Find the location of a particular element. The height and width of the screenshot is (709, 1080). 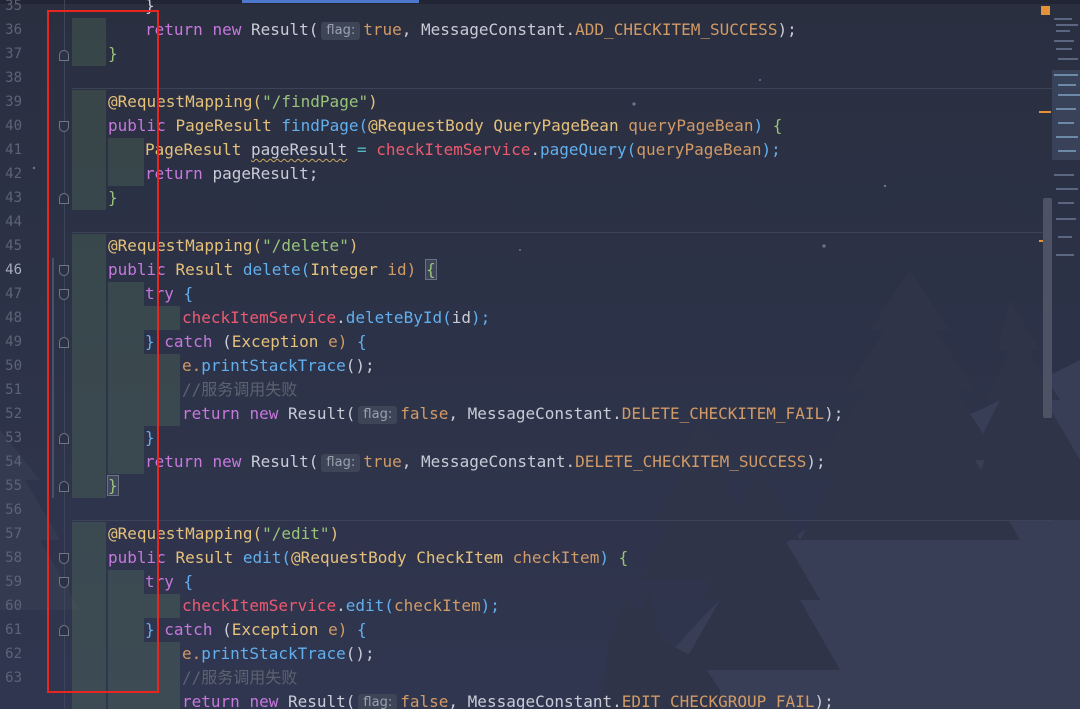

keyword: return is located at coordinates (211, 413).